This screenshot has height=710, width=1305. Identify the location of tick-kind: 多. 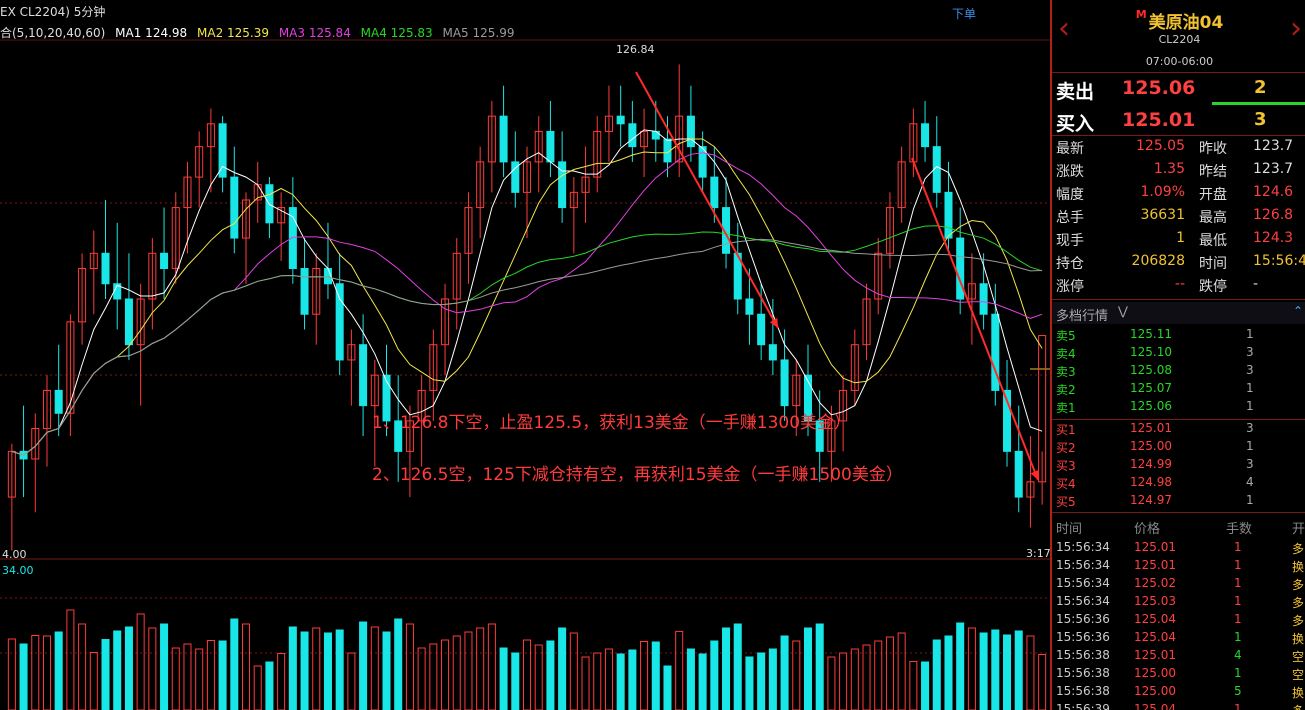
(1298, 585).